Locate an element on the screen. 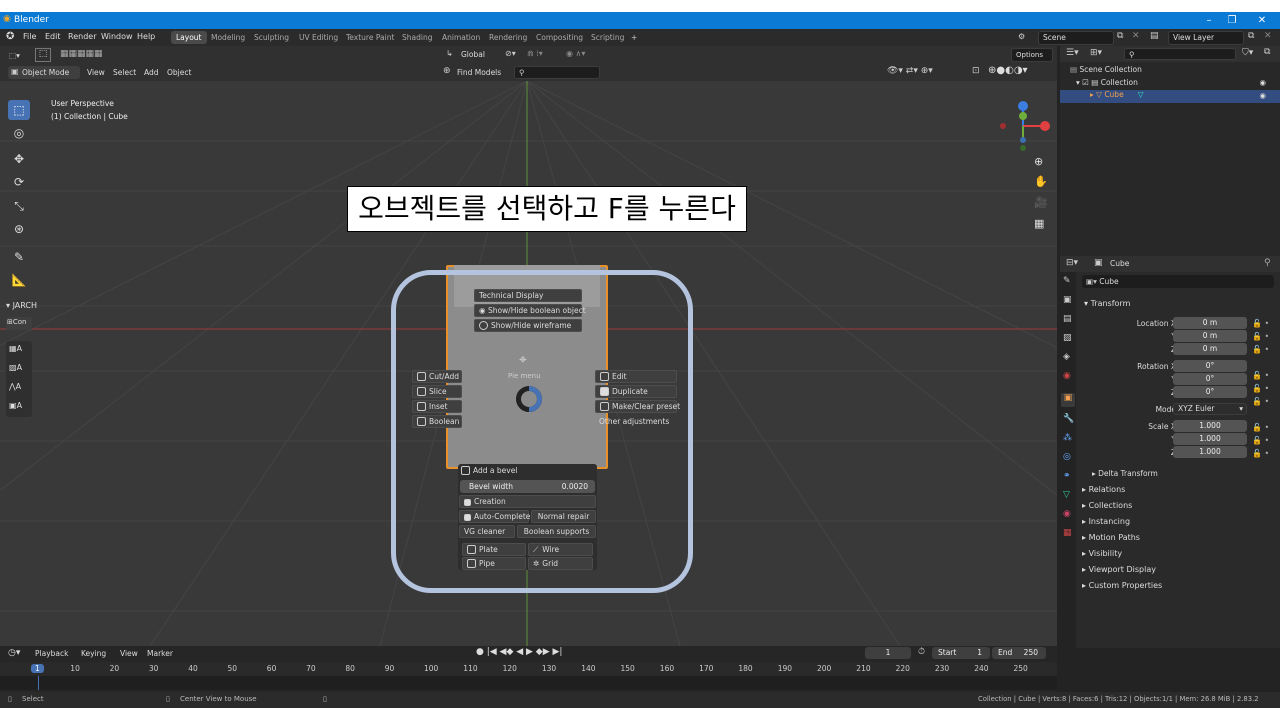  display-mode-icon: ⊞▾ is located at coordinates (1096, 53).